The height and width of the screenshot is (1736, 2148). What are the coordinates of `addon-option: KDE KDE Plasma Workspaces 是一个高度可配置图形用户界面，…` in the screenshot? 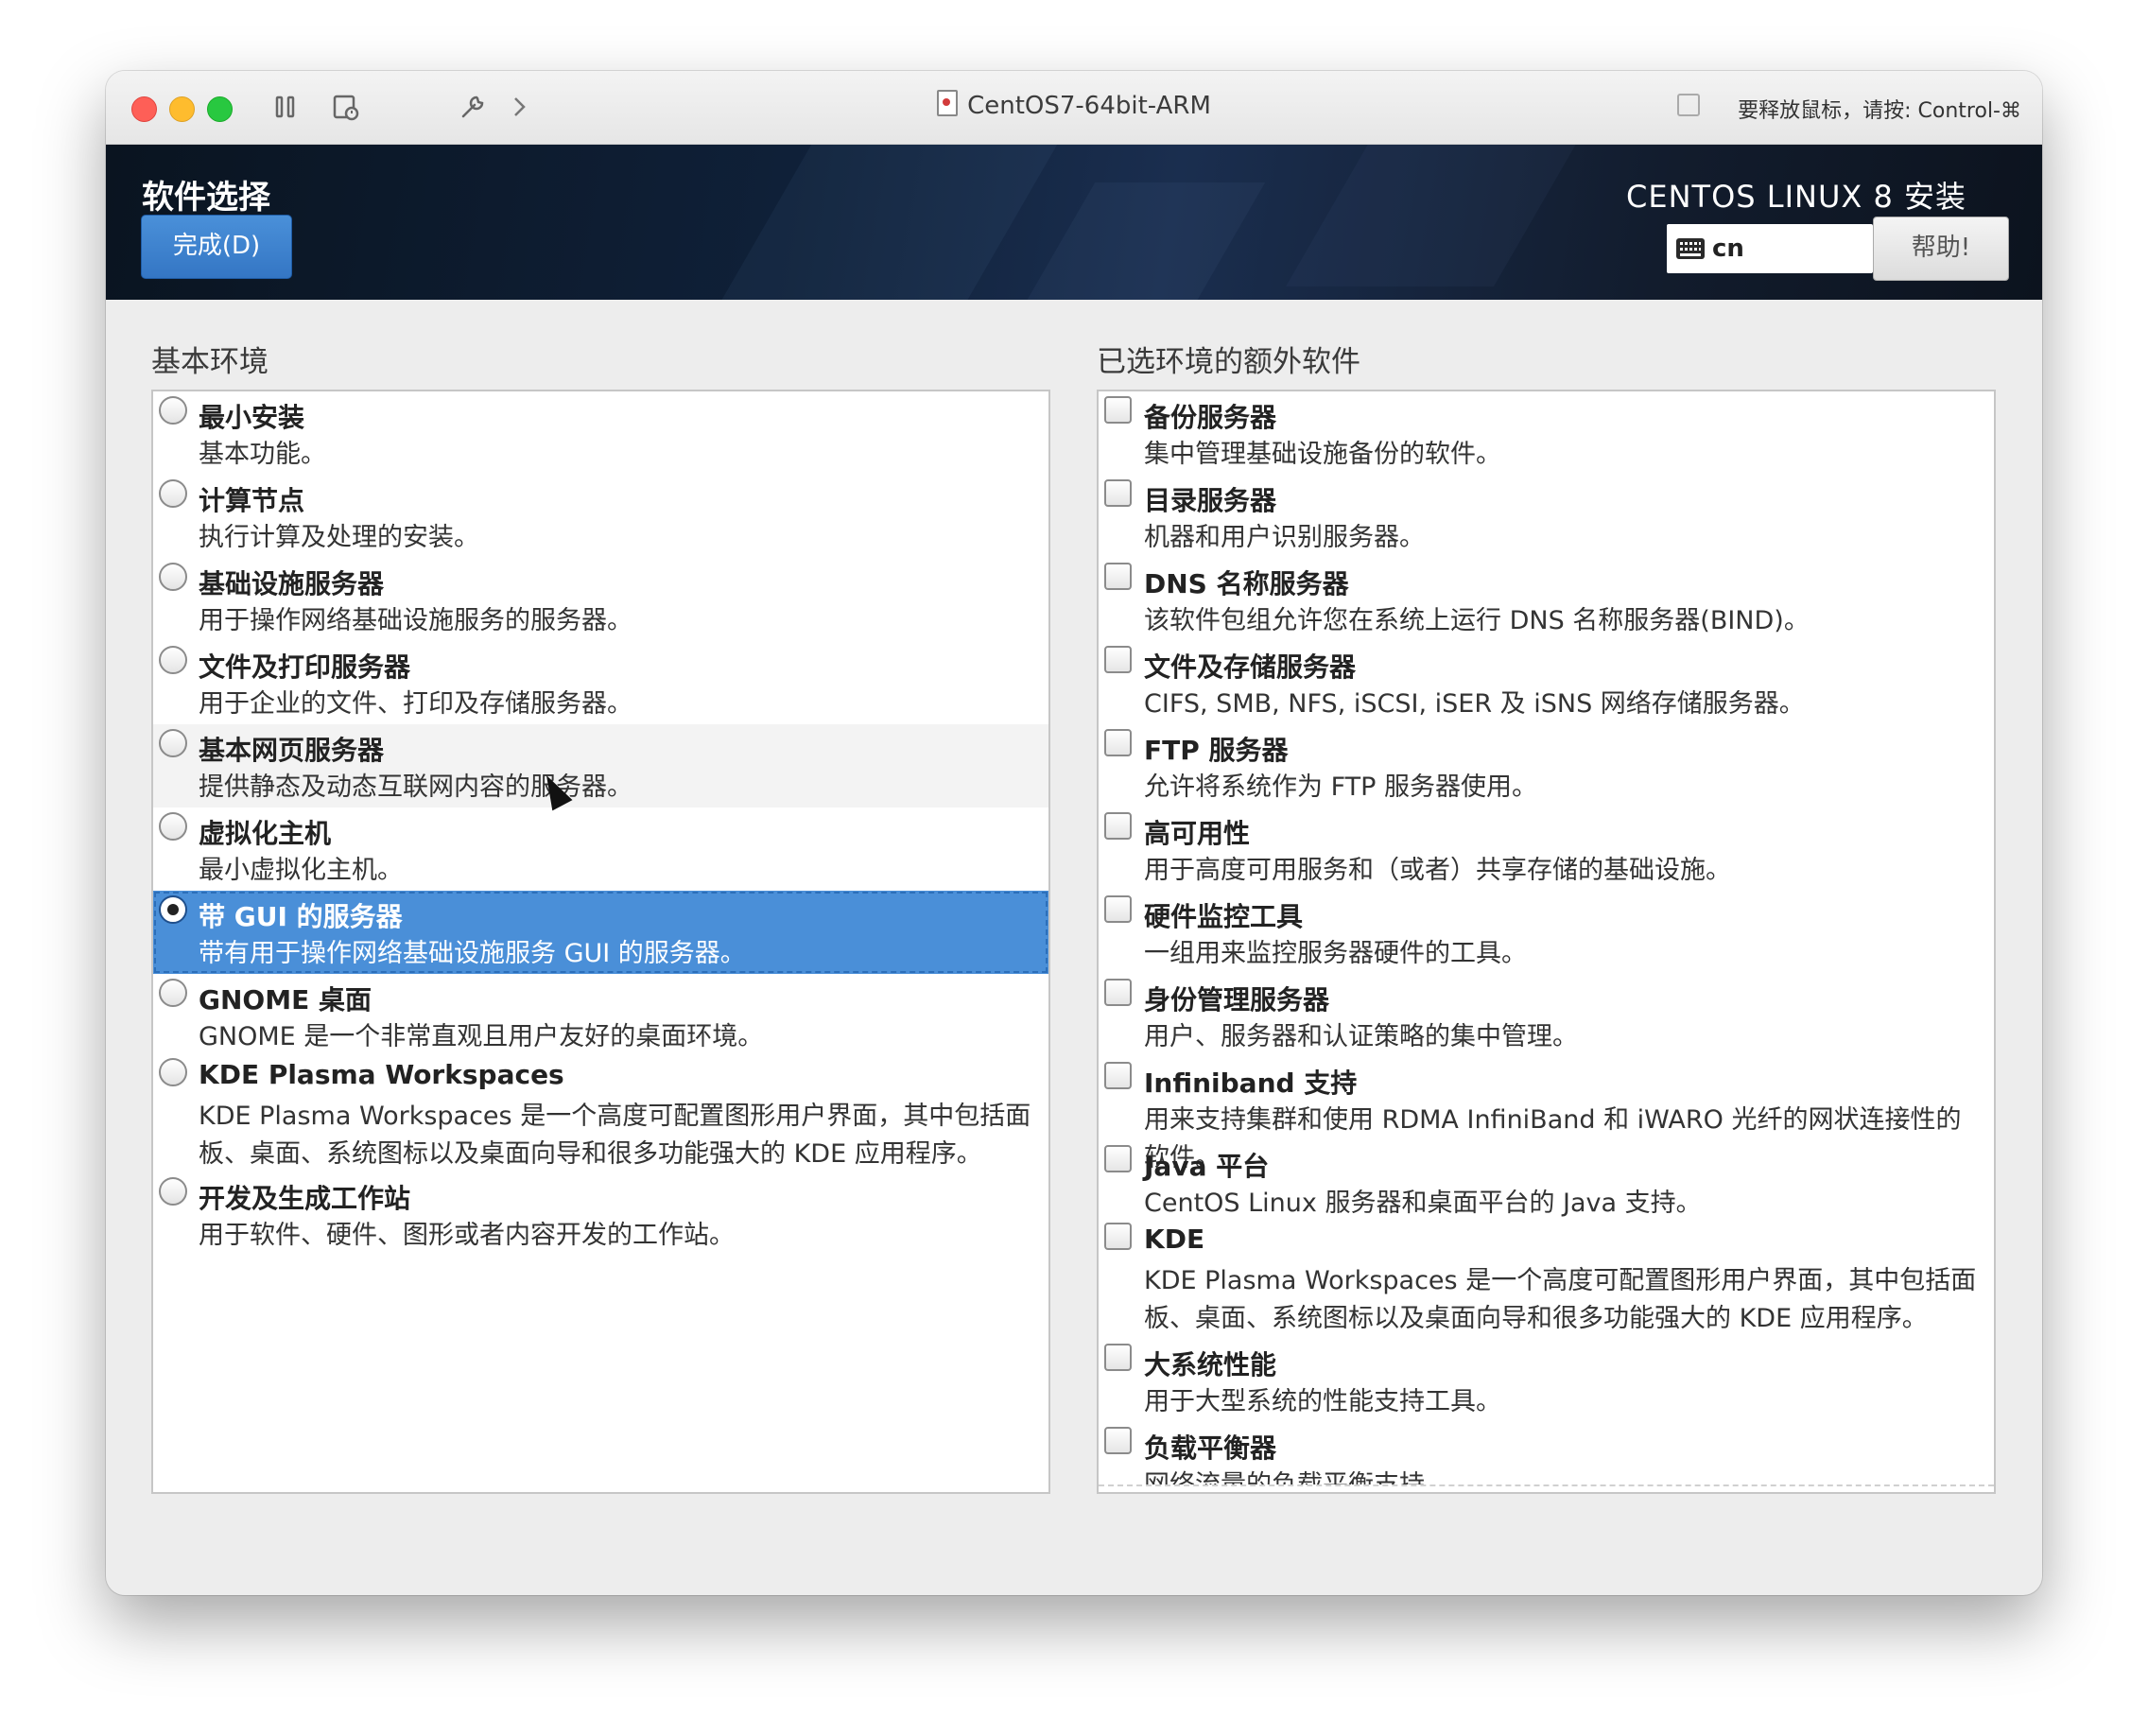 It's located at (1546, 1277).